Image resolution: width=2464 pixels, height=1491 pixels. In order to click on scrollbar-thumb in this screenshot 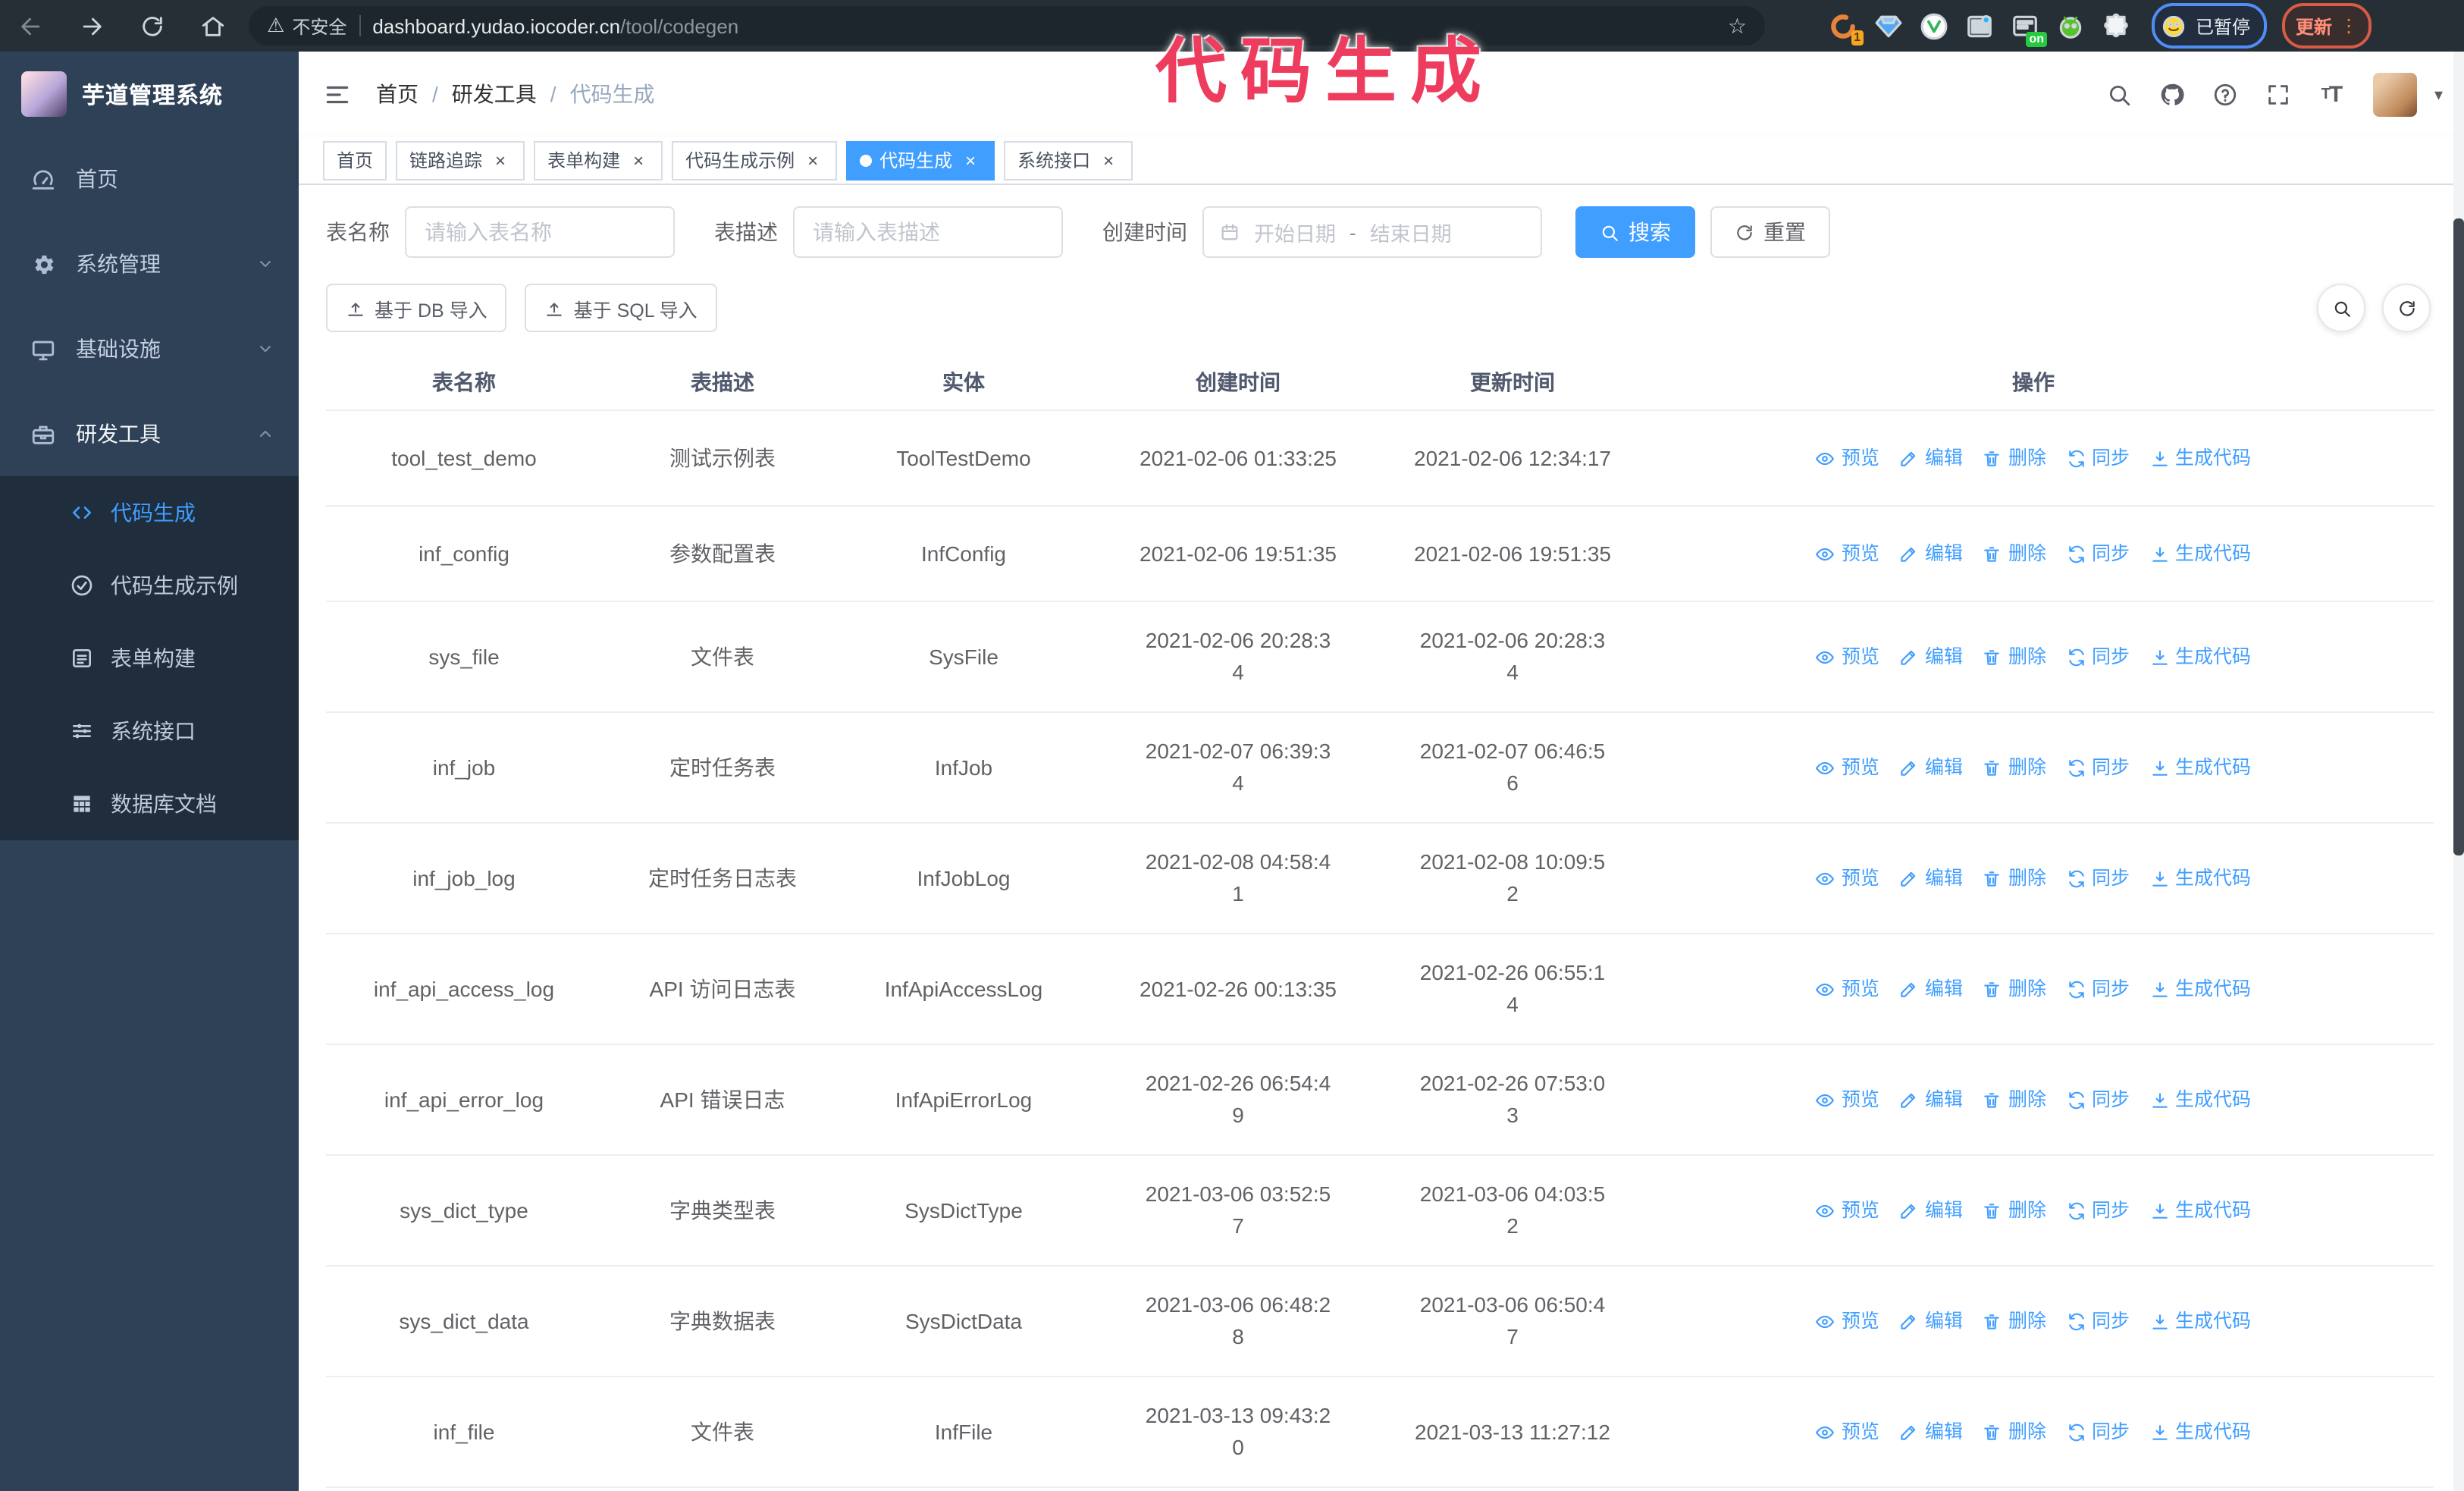, I will do `click(2458, 536)`.